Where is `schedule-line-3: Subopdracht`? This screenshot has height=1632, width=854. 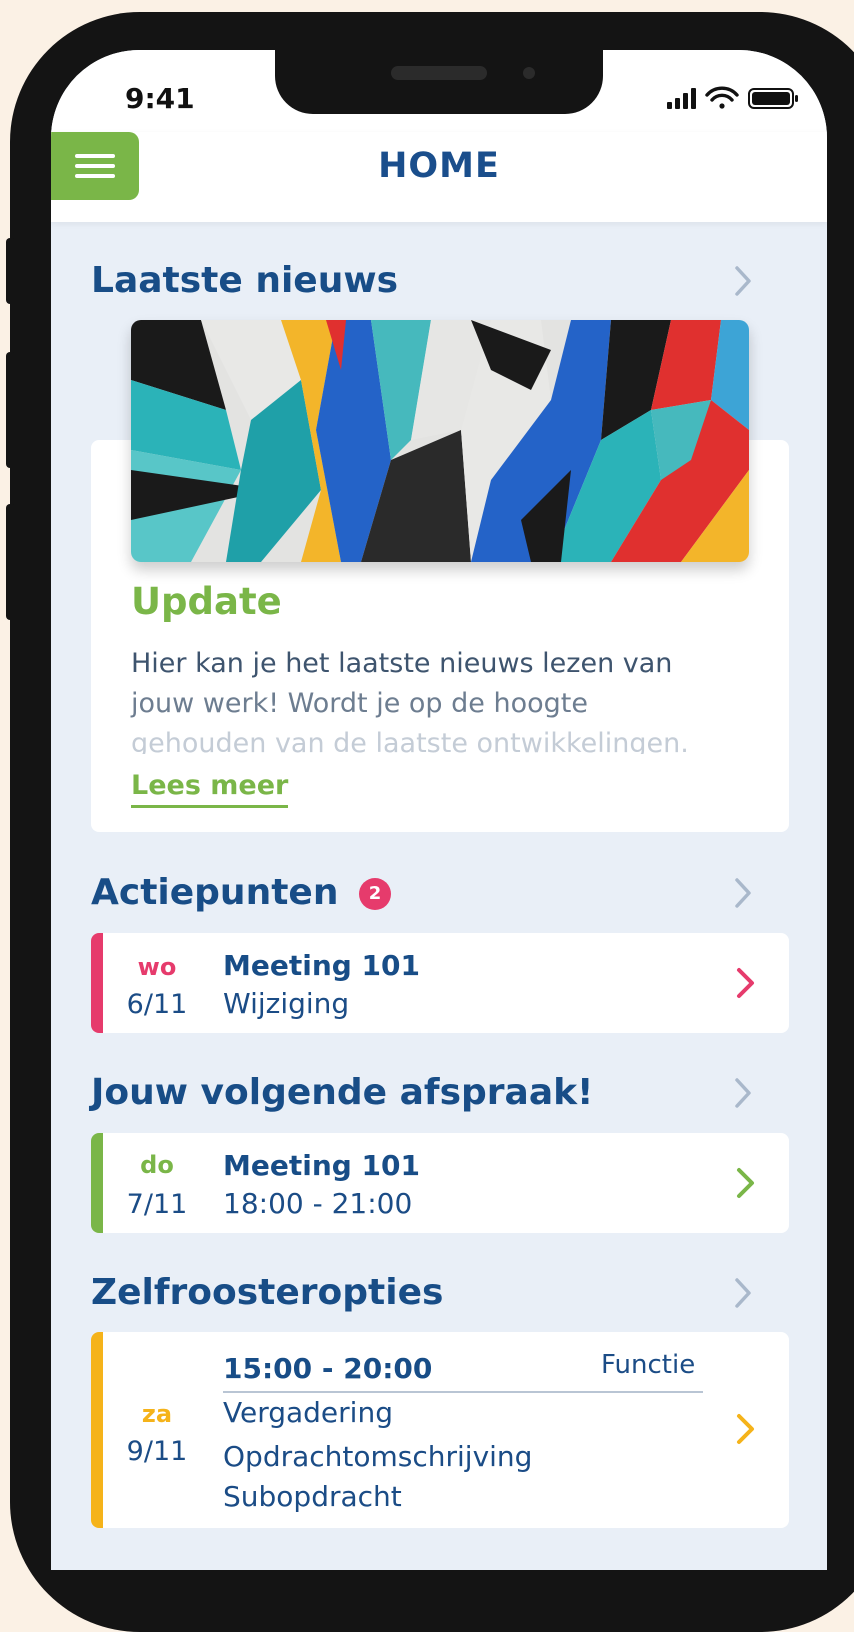
schedule-line-3: Subopdracht is located at coordinates (312, 1496).